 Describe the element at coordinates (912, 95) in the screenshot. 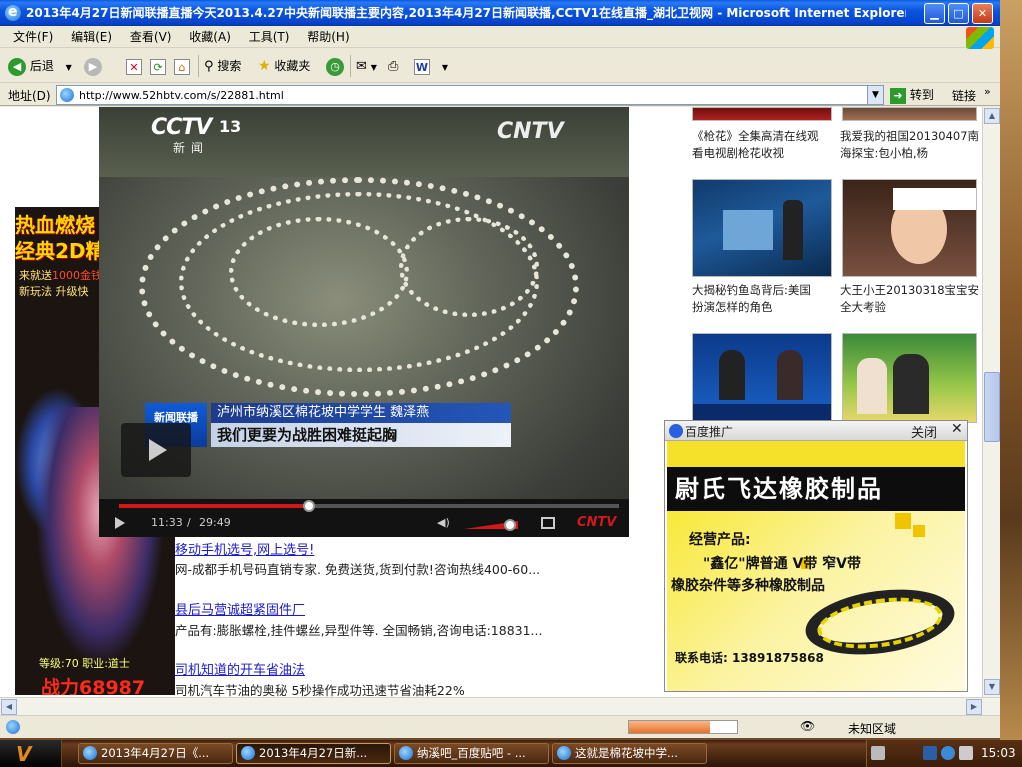

I see `go-button: ➜ 转到` at that location.